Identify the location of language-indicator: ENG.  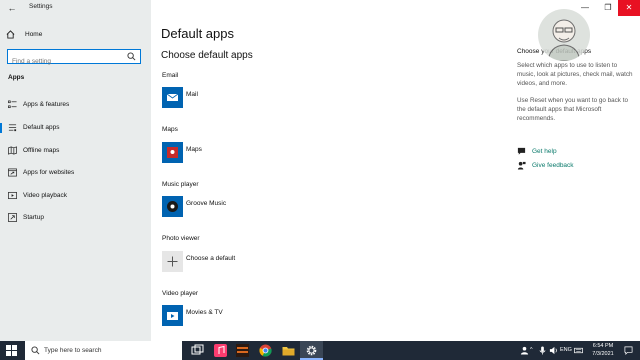
(566, 350).